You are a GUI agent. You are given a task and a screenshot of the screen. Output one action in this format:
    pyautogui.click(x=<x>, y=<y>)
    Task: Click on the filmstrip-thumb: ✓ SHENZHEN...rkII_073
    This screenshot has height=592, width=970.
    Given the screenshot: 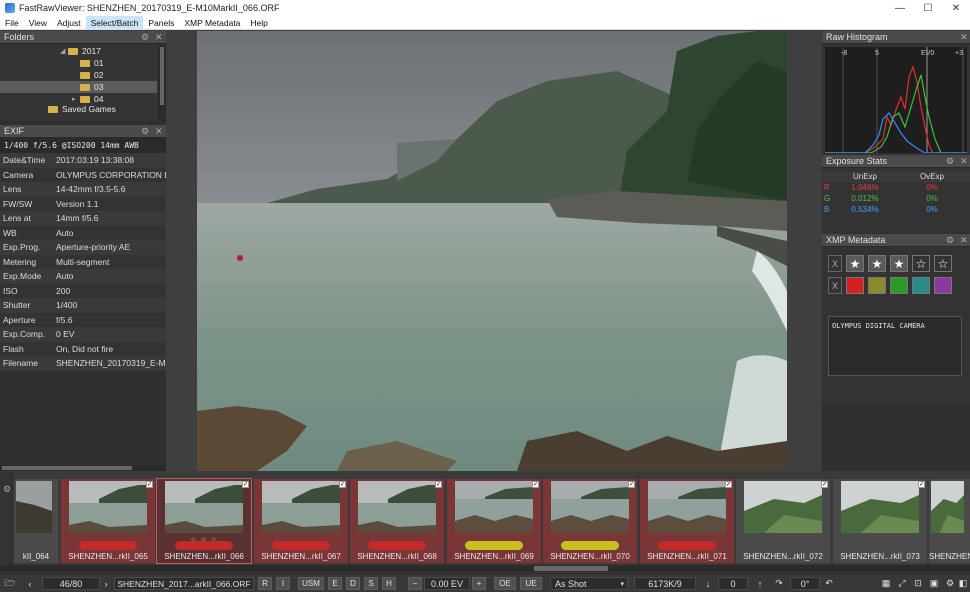 What is the action you would take?
    pyautogui.click(x=880, y=521)
    